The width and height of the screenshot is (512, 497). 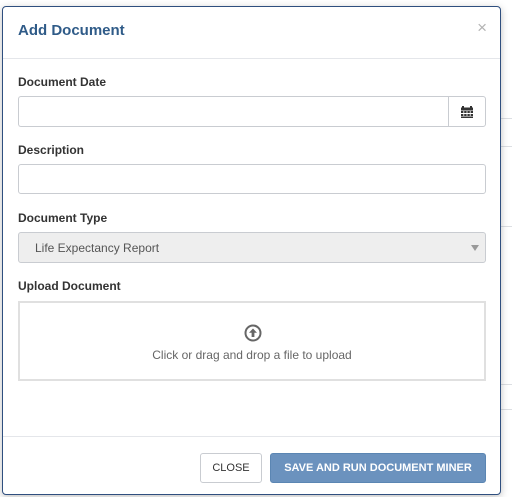 I want to click on document-type-select: Life Expectancy Report, so click(x=252, y=247).